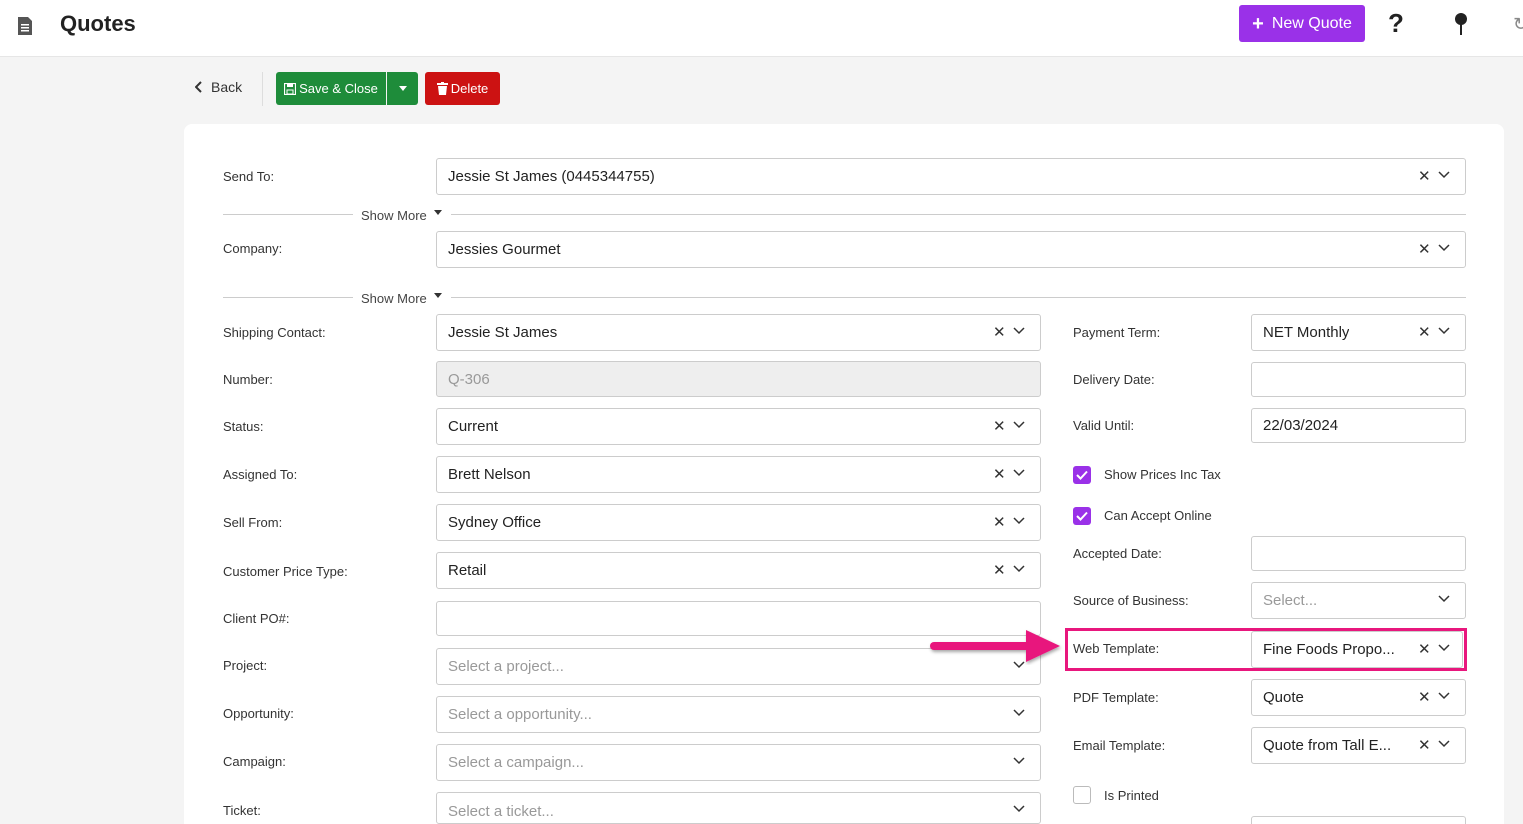 The image size is (1523, 824). What do you see at coordinates (1082, 475) in the screenshot?
I see `show-prices-inc-tax-checkbox` at bounding box center [1082, 475].